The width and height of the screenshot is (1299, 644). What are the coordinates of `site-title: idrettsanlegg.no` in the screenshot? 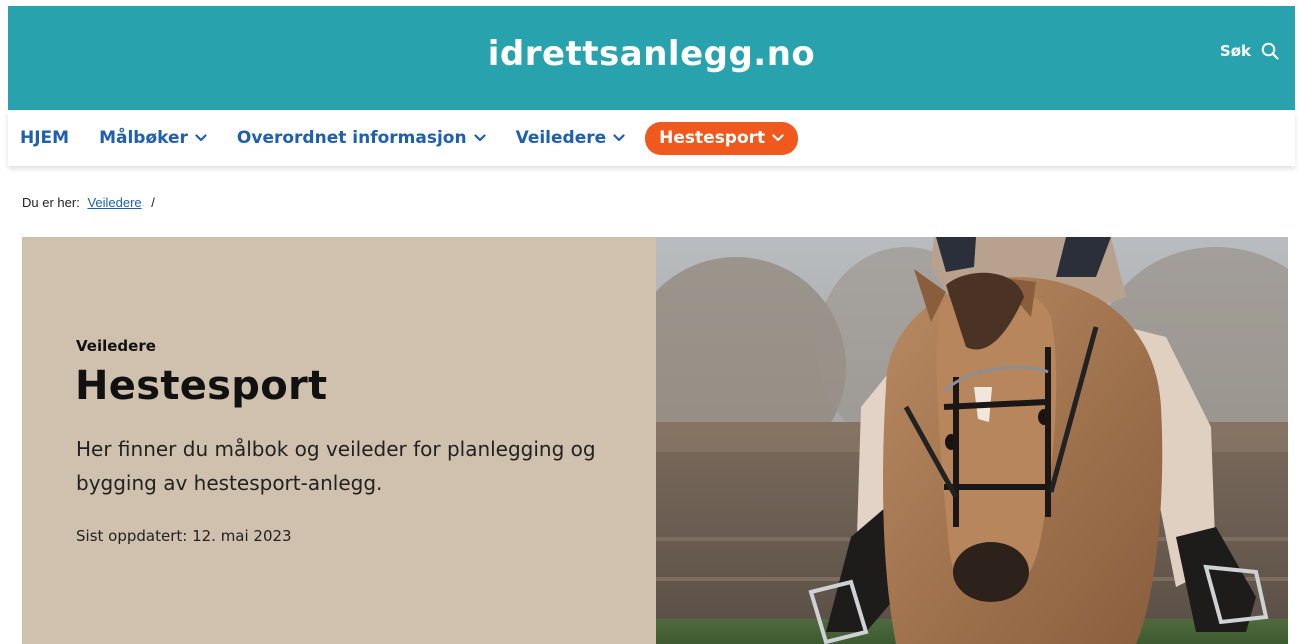 It's located at (651, 54).